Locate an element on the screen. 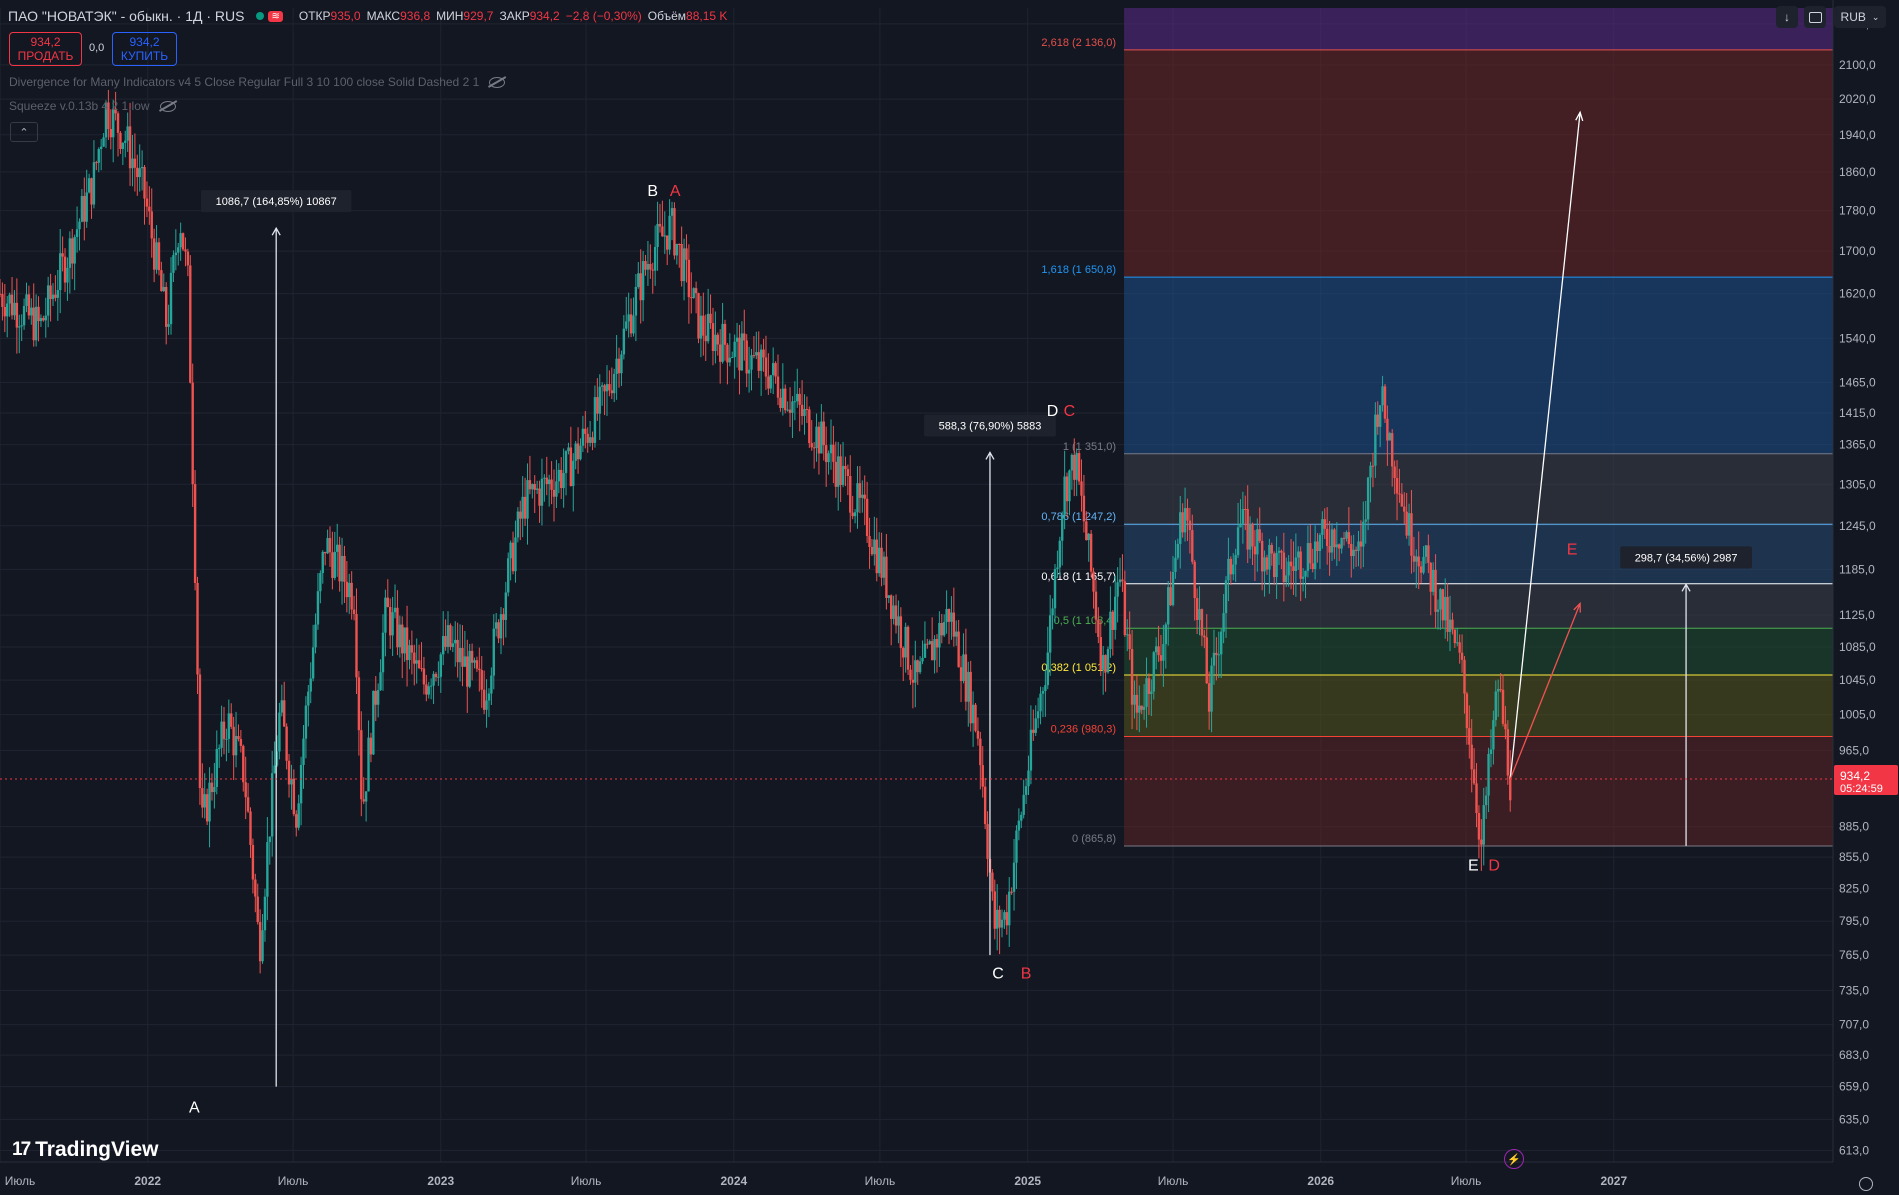 This screenshot has height=1195, width=1899. spread-value: 0,0 is located at coordinates (97, 48).